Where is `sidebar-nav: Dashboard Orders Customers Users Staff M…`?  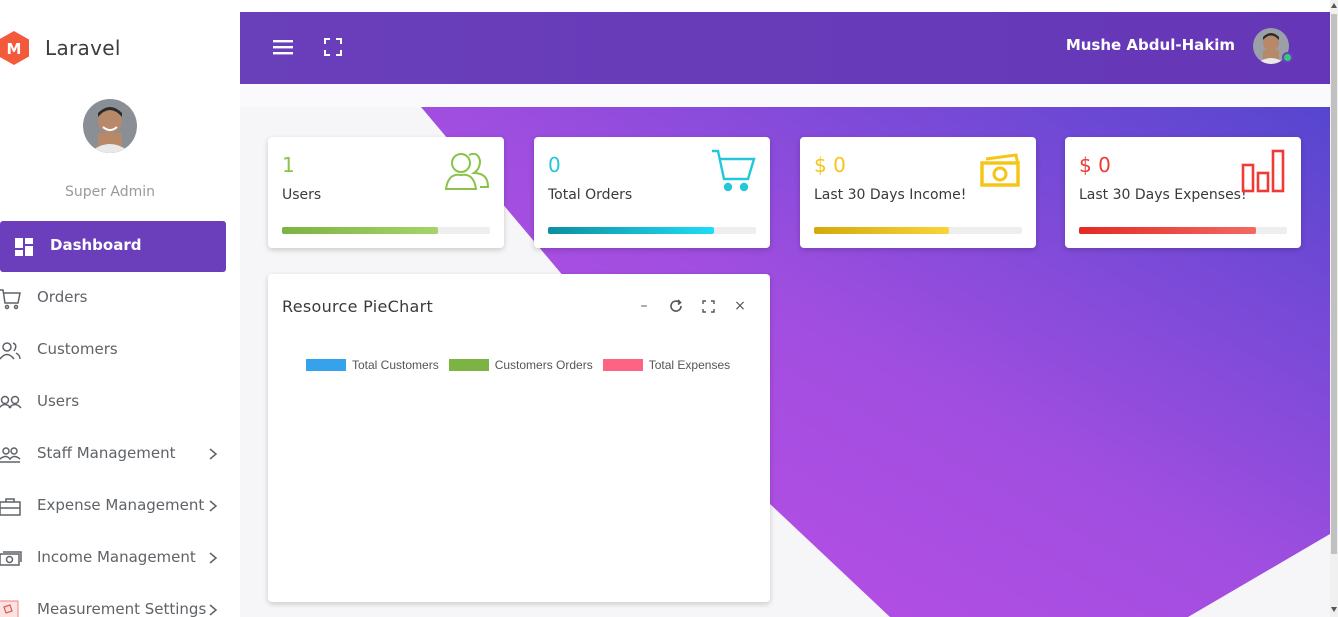
sidebar-nav: Dashboard Orders Customers Users Staff M… is located at coordinates (120, 419).